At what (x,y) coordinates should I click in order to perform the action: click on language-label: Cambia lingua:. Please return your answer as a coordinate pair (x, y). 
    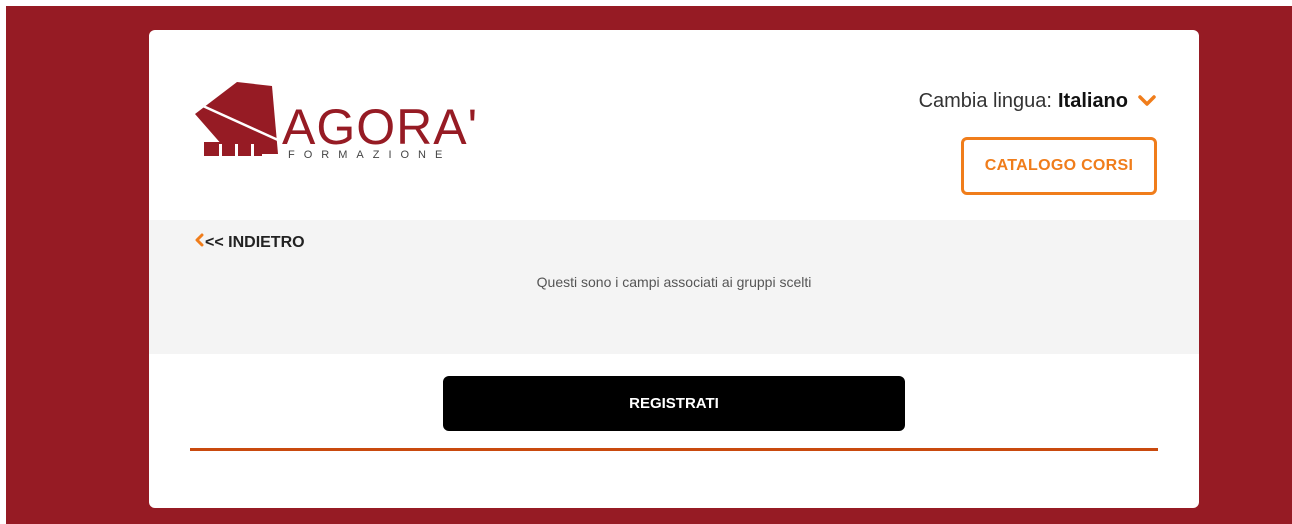
    Looking at the image, I should click on (985, 100).